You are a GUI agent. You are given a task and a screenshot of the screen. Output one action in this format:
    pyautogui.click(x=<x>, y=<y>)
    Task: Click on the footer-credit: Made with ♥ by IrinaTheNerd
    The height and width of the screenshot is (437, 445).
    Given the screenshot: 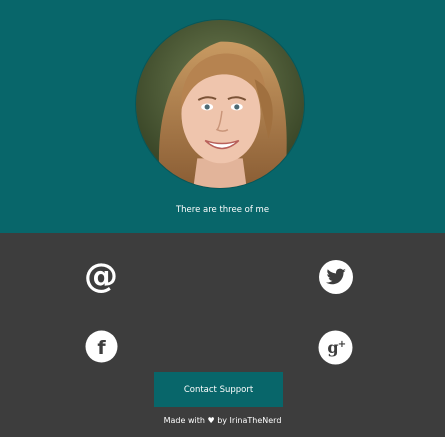 What is the action you would take?
    pyautogui.click(x=222, y=420)
    